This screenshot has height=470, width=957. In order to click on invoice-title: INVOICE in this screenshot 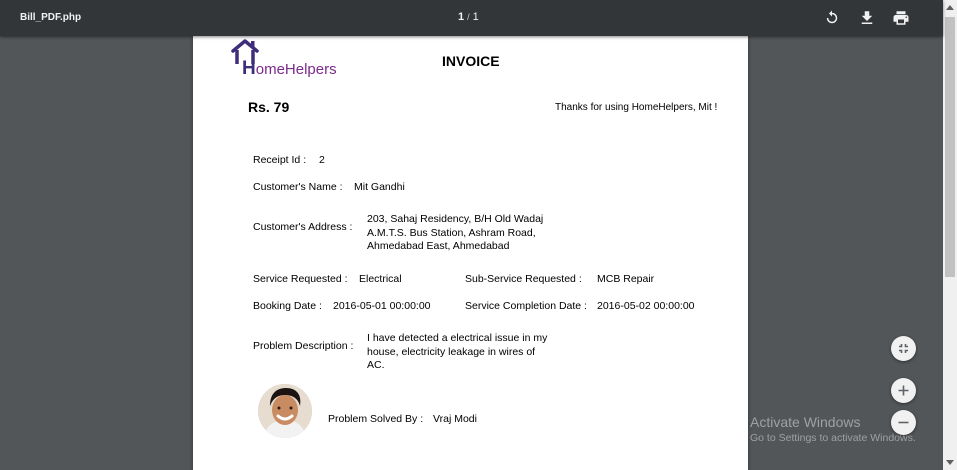, I will do `click(471, 61)`.